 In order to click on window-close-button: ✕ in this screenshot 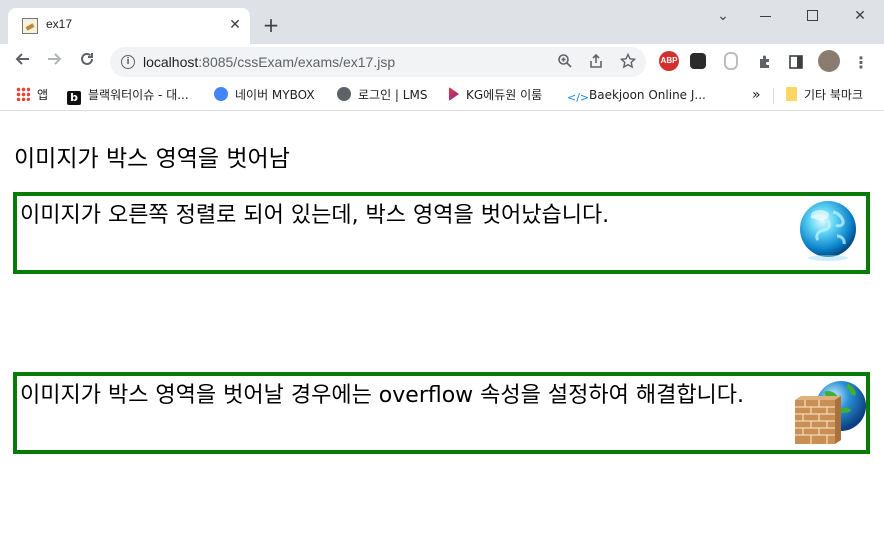, I will do `click(860, 16)`.